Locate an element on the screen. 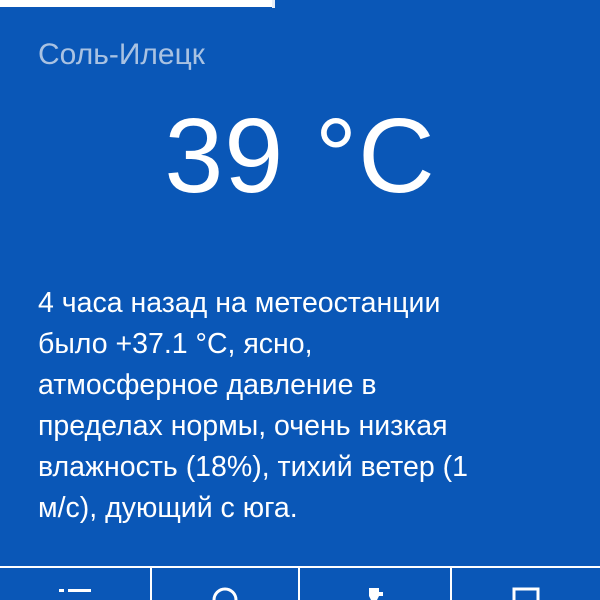  tab-active-indicator is located at coordinates (136, 3).